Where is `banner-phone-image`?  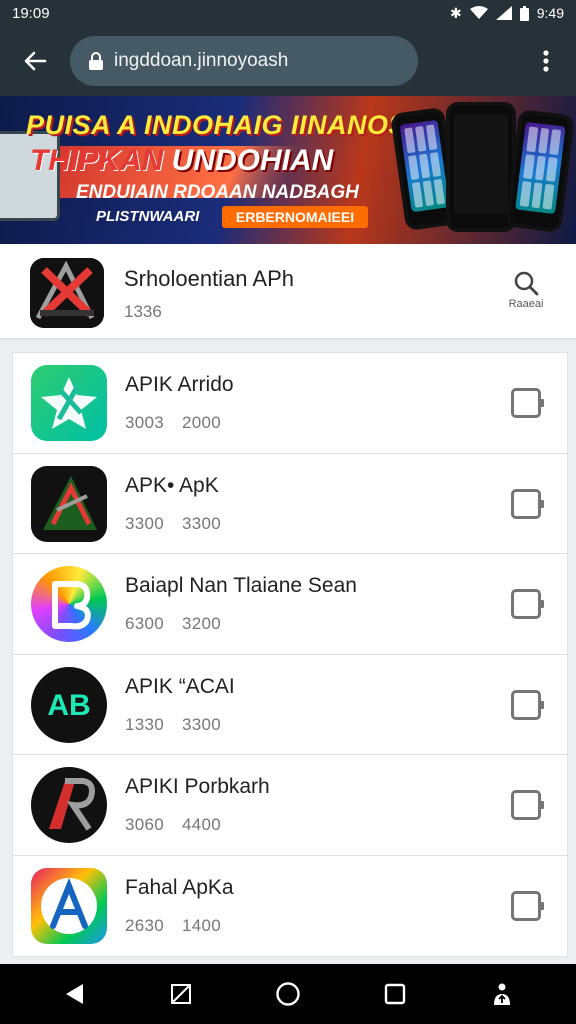 banner-phone-image is located at coordinates (481, 167).